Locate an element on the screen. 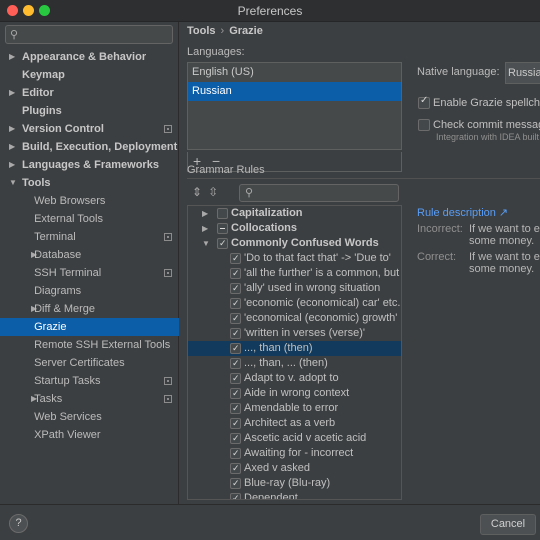 Image resolution: width=540 pixels, height=540 pixels. sidebar-item: Web Services is located at coordinates (89, 417).